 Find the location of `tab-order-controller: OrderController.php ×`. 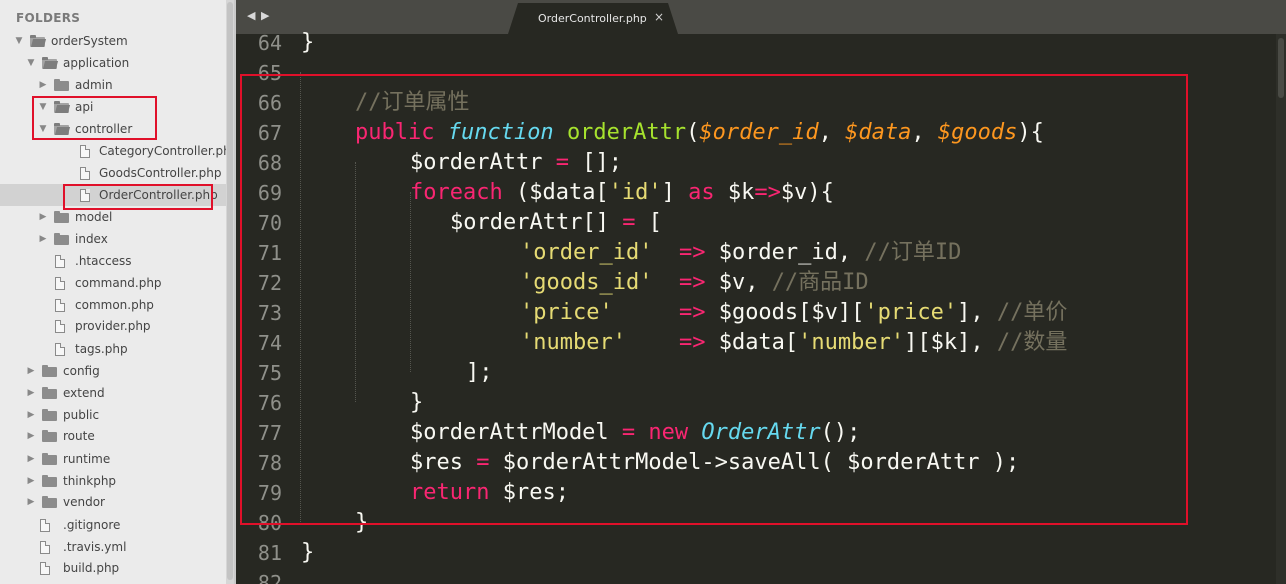

tab-order-controller: OrderController.php × is located at coordinates (593, 18).